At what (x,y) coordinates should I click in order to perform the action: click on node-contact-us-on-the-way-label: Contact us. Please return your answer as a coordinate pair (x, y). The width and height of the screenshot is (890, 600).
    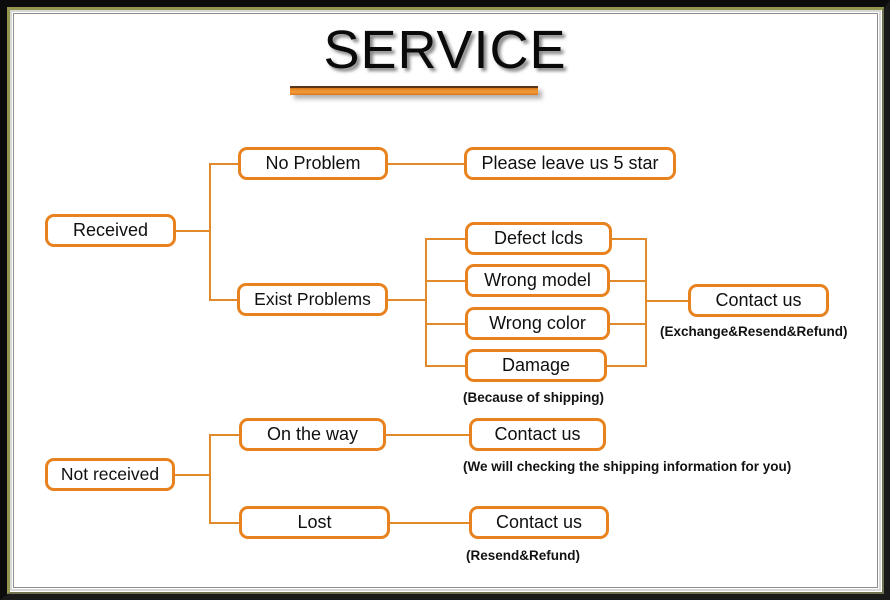
    Looking at the image, I should click on (537, 434).